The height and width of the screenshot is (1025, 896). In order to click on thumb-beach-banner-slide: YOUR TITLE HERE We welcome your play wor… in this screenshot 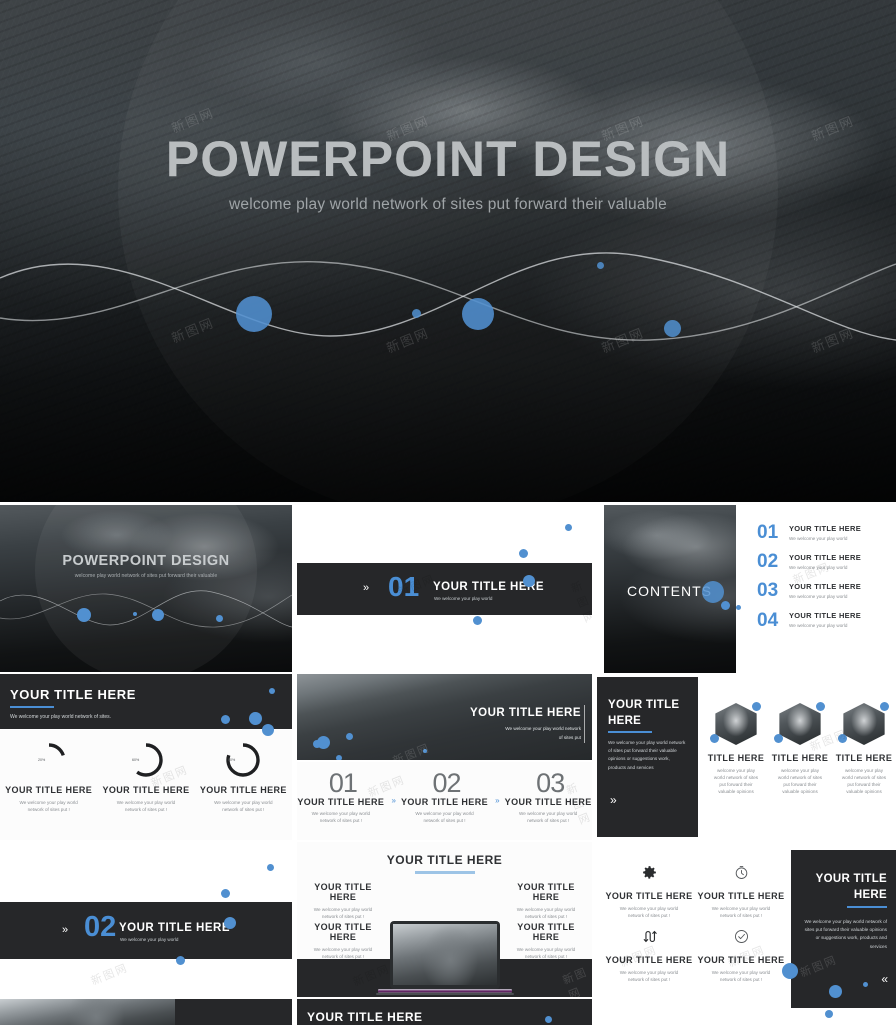, I will do `click(444, 717)`.